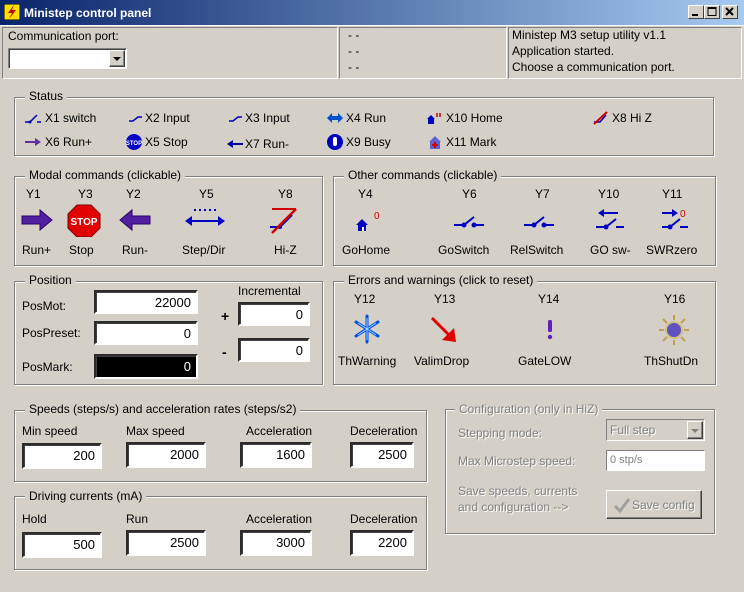 The image size is (744, 592). What do you see at coordinates (62, 456) in the screenshot?
I see `min-speed-field: 200` at bounding box center [62, 456].